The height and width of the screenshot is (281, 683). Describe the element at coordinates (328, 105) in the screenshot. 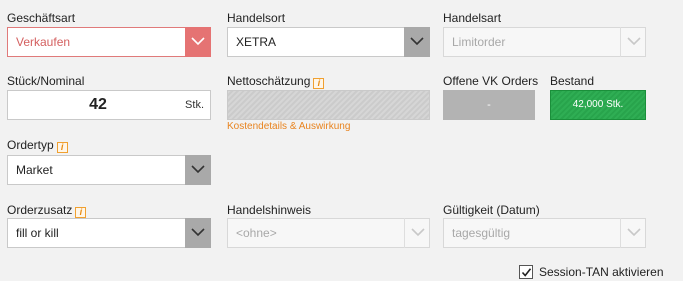

I see `nettoschaetzung-field` at that location.